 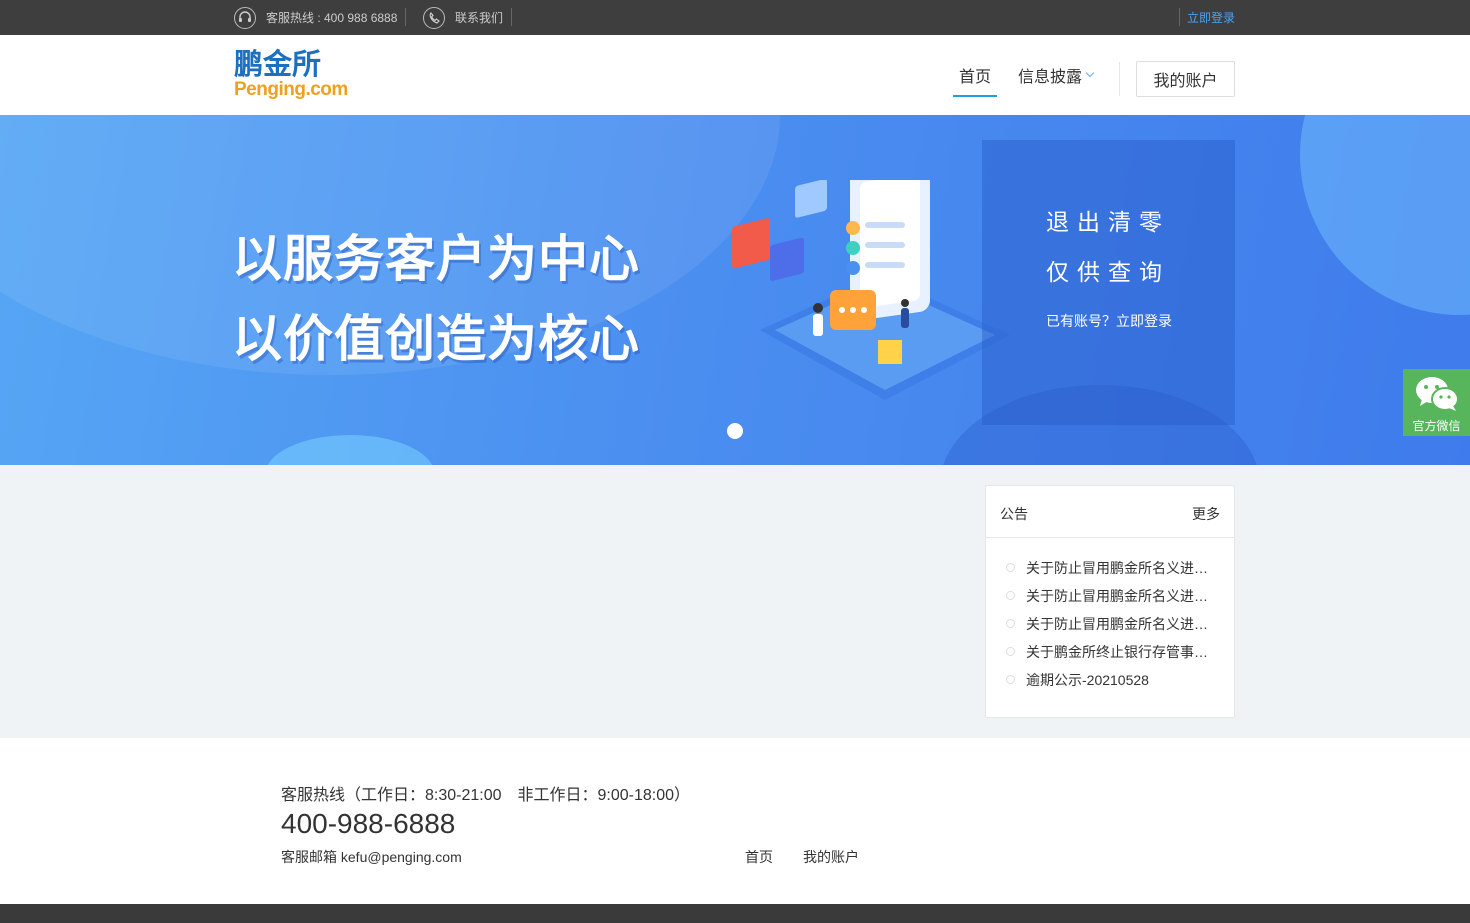 What do you see at coordinates (975, 77) in the screenshot?
I see `nav-home-label: 首页` at bounding box center [975, 77].